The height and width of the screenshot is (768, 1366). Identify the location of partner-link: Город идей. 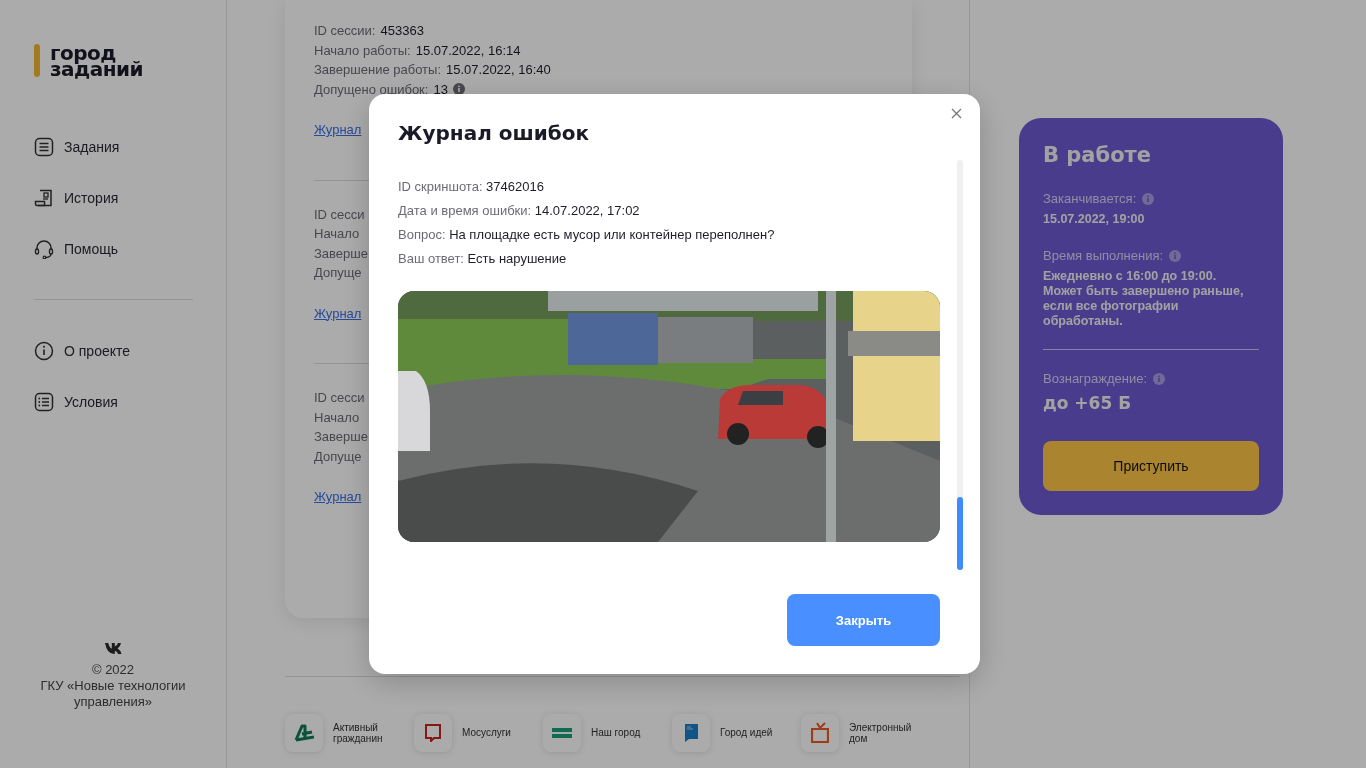
(746, 732).